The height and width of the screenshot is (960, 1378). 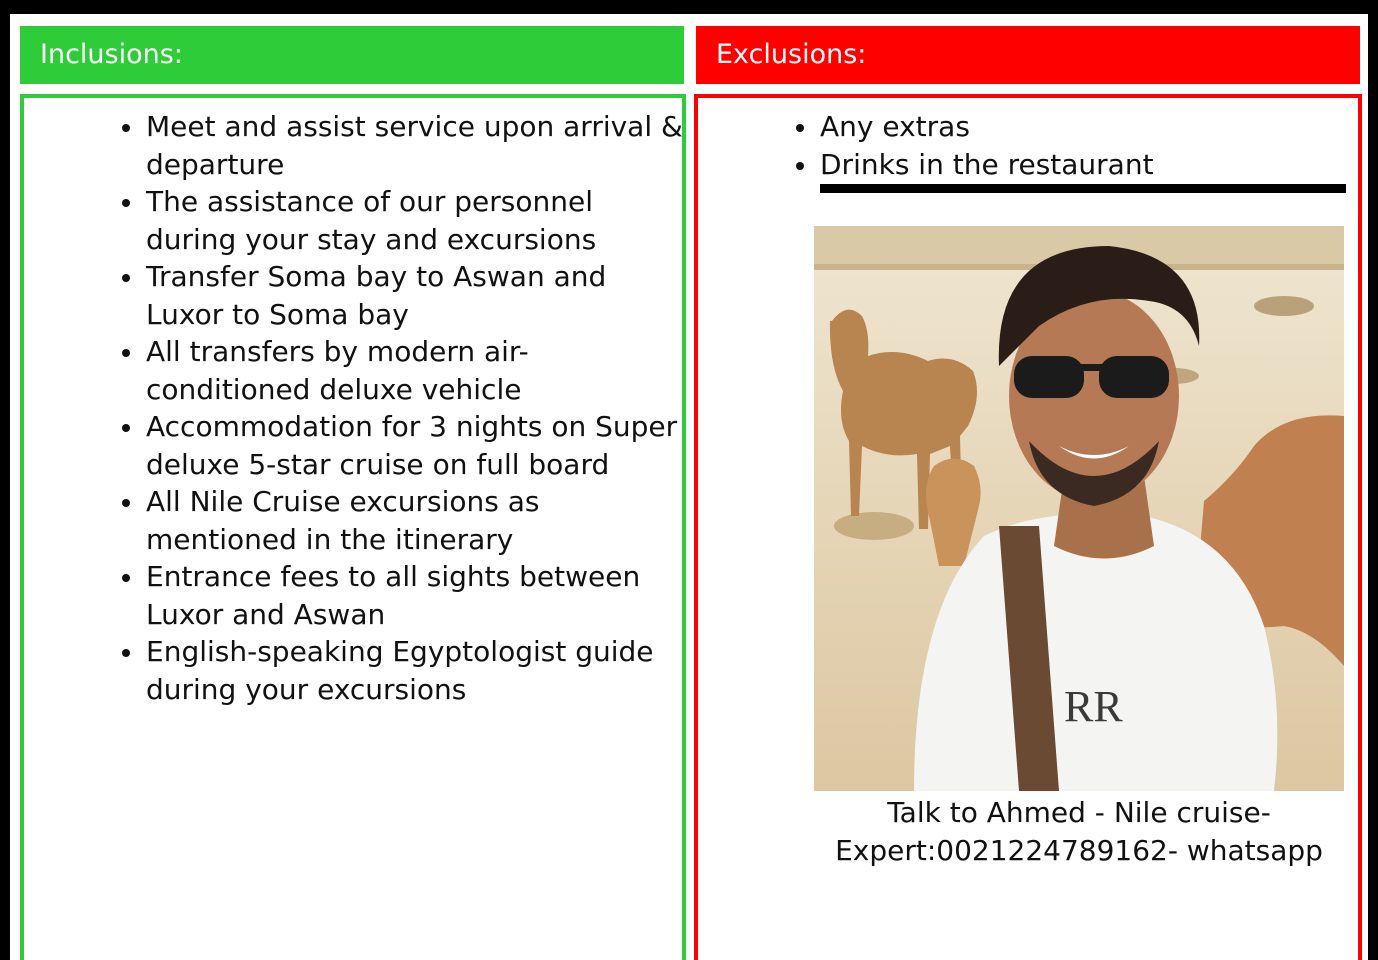 I want to click on caption-line: Expert:0021224789162- whatsapp, so click(x=1079, y=850).